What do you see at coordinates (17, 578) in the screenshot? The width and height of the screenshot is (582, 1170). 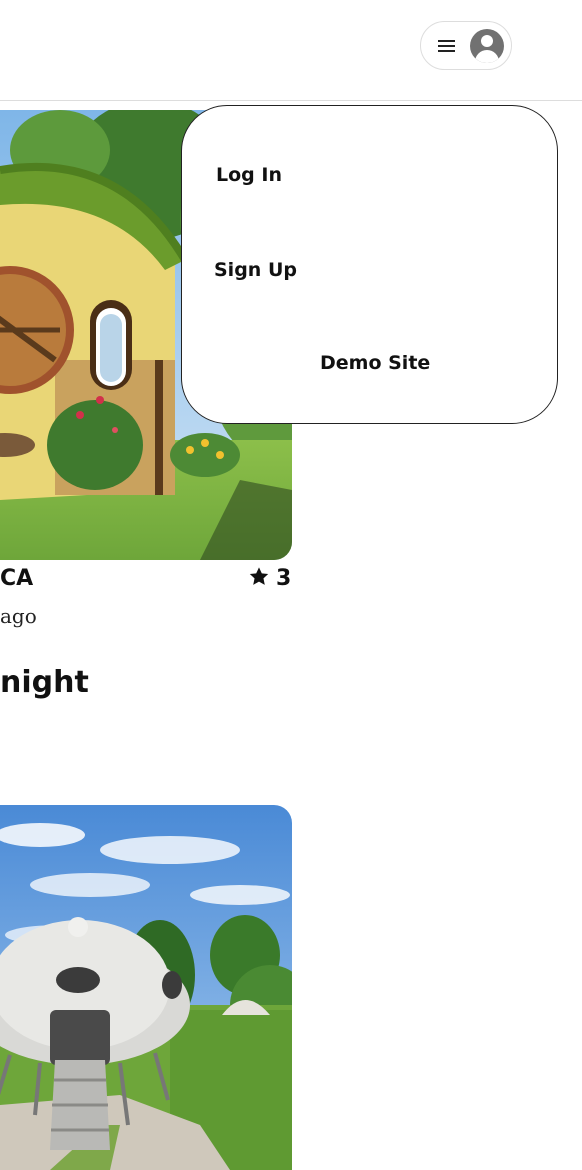 I see `listing-location: CA` at bounding box center [17, 578].